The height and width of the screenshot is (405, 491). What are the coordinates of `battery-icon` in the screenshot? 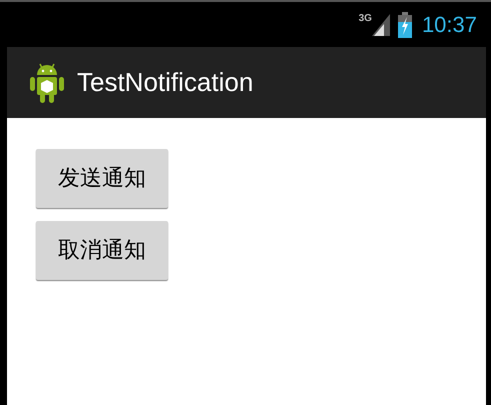 It's located at (405, 25).